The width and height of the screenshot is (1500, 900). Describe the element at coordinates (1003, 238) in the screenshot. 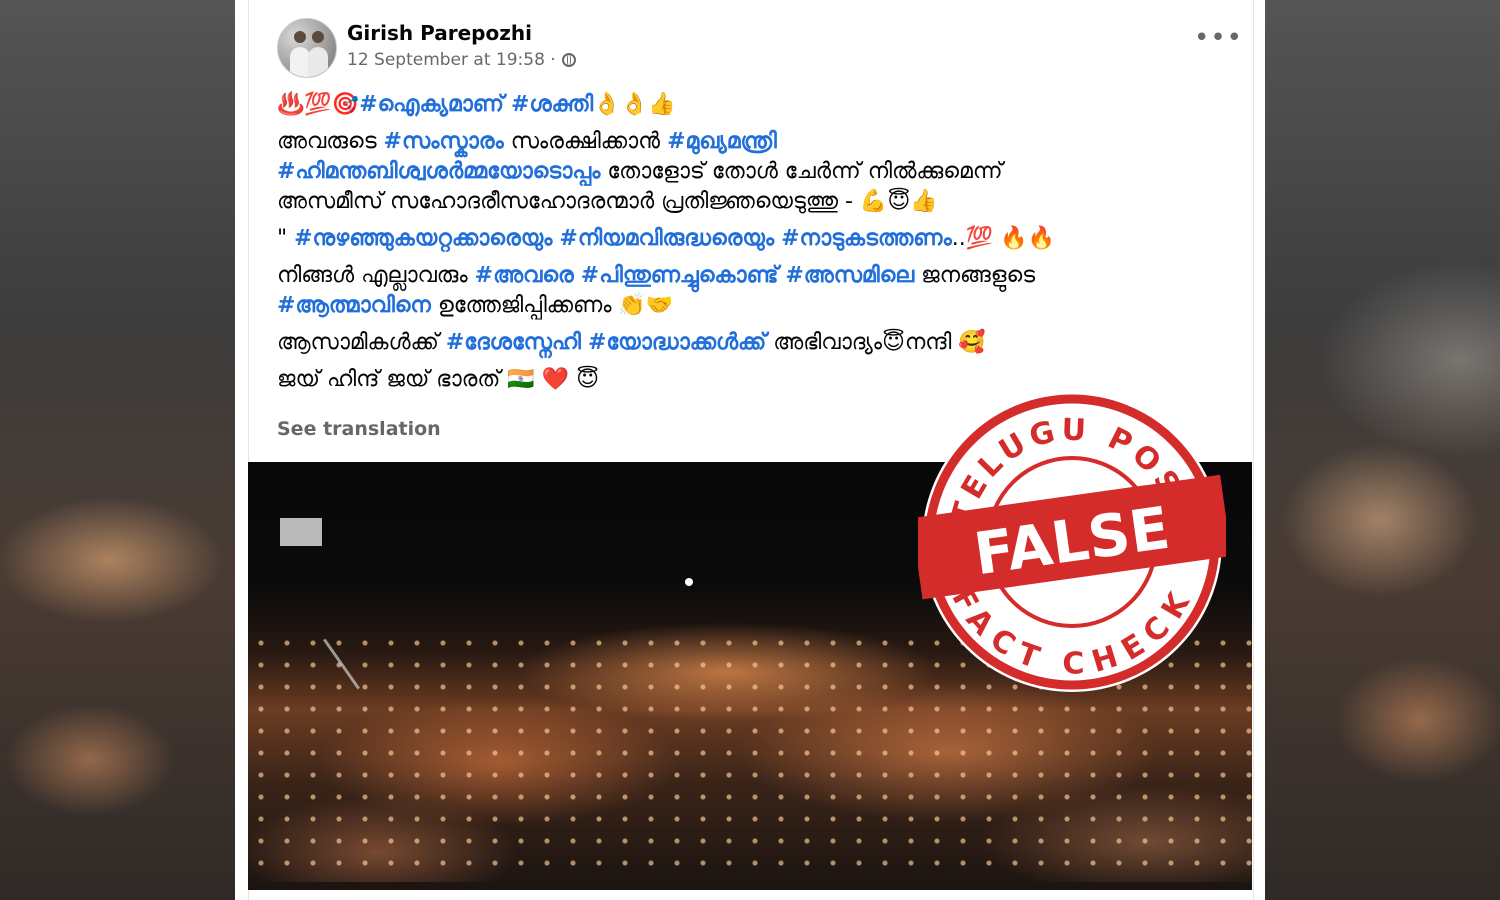

I see `text-span: ..💯 🔥🔥` at that location.